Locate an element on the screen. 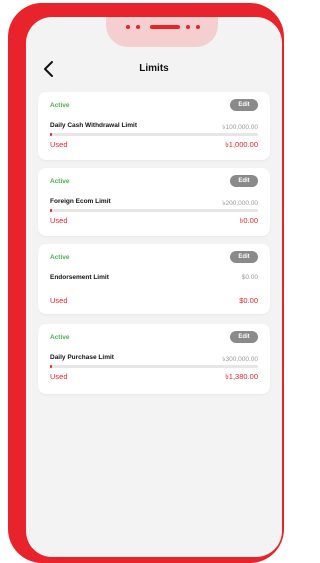 The width and height of the screenshot is (320, 563). header: Limits is located at coordinates (154, 69).